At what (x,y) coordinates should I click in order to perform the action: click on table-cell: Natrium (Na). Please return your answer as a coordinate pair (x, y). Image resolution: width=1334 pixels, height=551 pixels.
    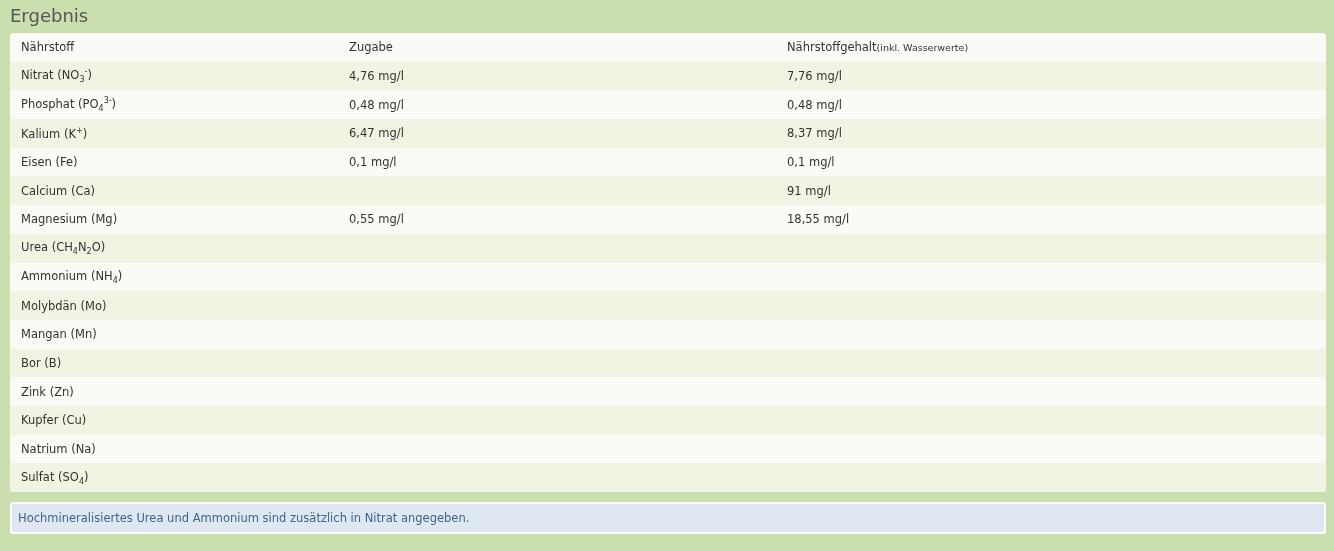
    Looking at the image, I should click on (58, 448).